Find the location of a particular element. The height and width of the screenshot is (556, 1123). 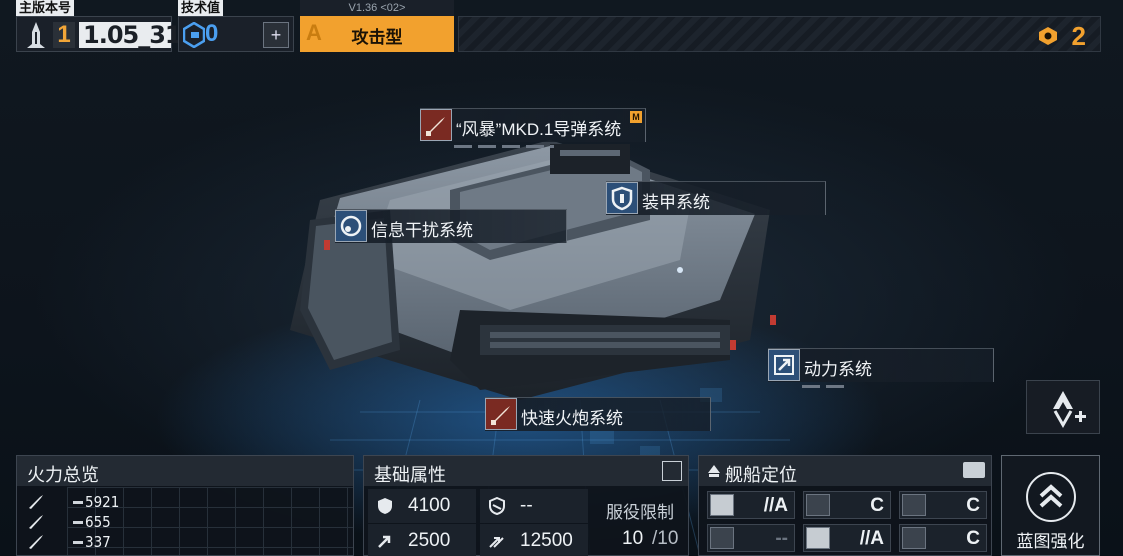

plus-icon: + is located at coordinates (276, 35).